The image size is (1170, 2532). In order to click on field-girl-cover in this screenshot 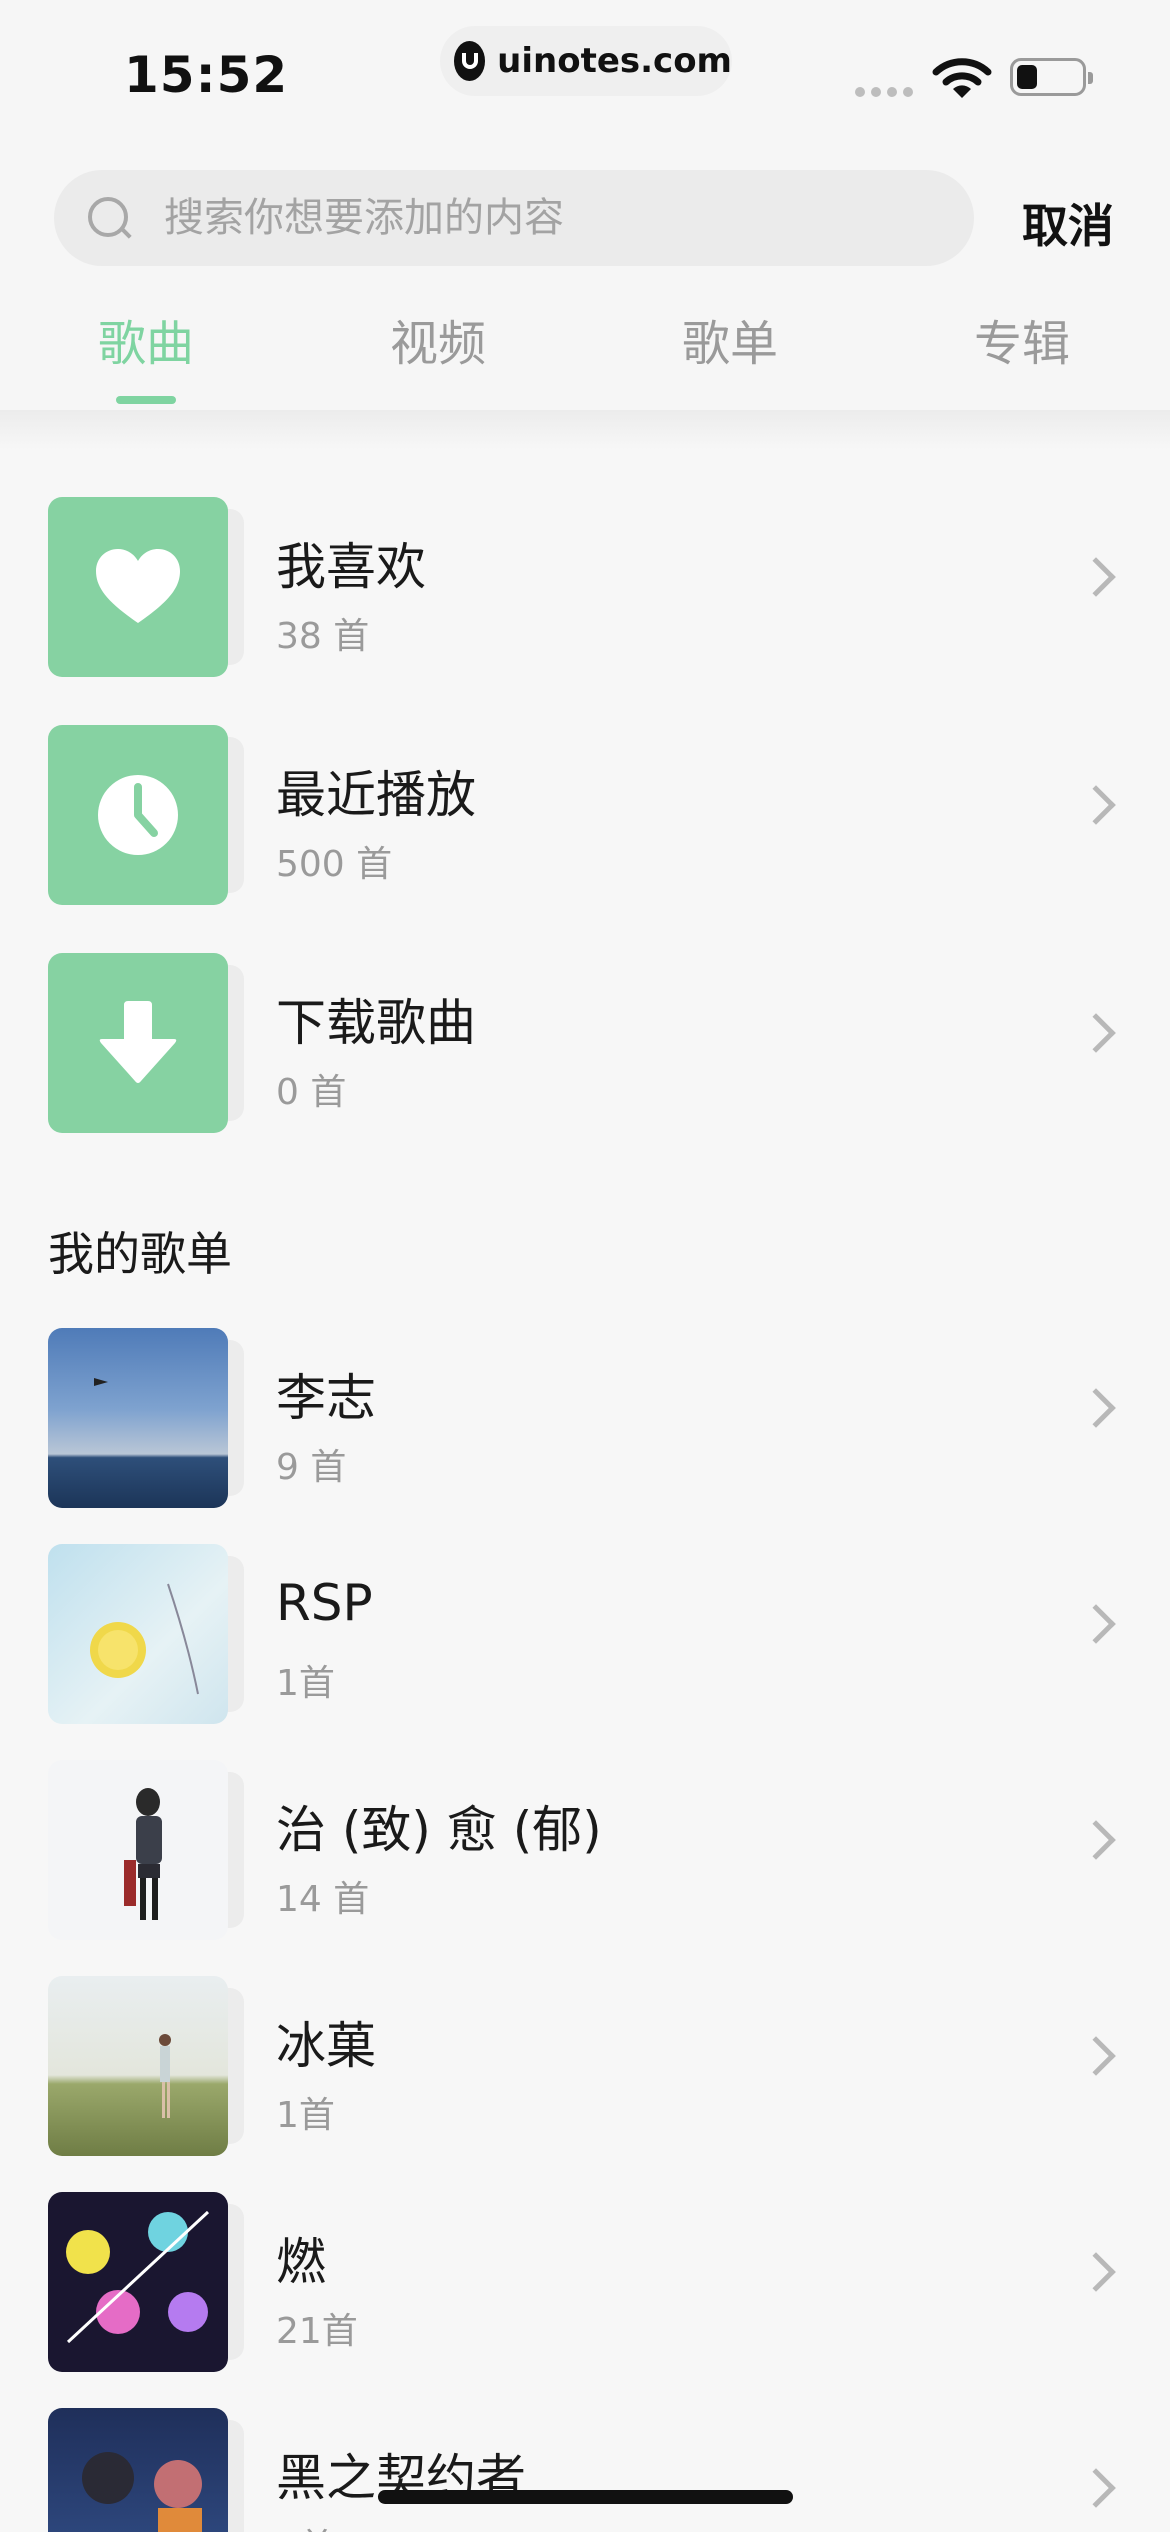, I will do `click(138, 2066)`.